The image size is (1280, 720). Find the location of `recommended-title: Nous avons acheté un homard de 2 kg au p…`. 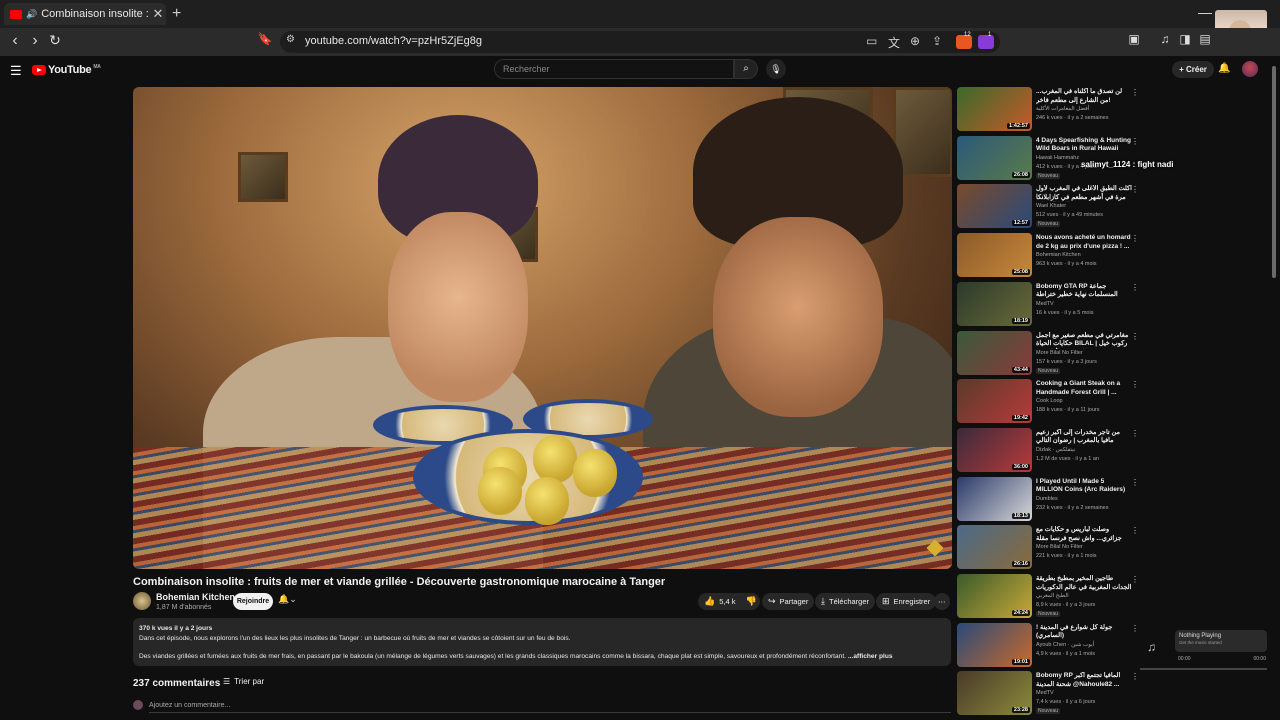

recommended-title: Nous avons acheté un homard de 2 kg au p… is located at coordinates (1084, 242).